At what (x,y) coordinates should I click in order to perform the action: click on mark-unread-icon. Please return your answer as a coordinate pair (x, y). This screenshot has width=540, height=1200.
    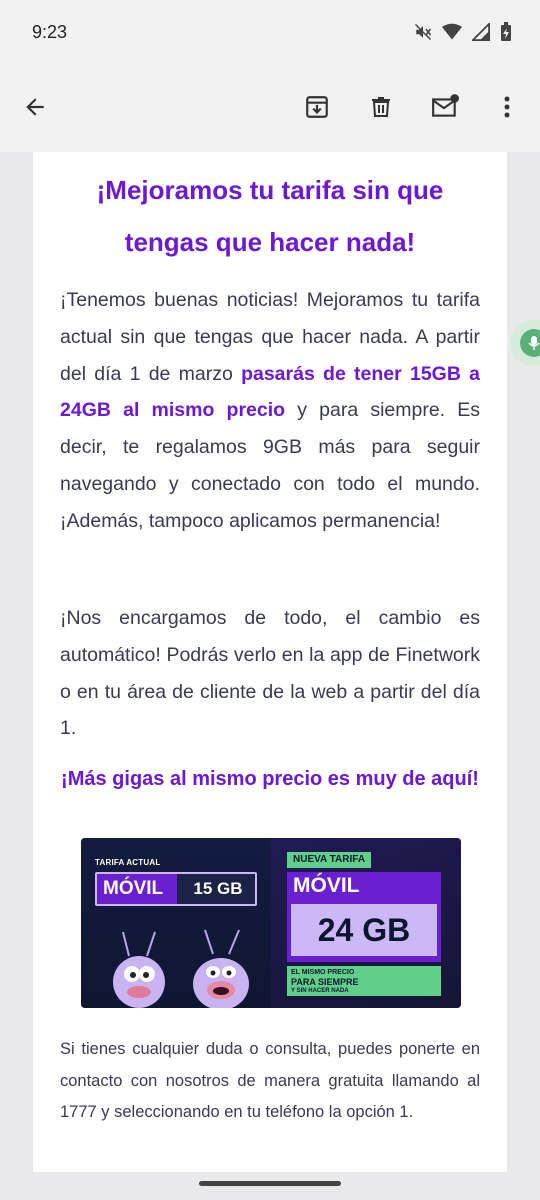
    Looking at the image, I should click on (445, 109).